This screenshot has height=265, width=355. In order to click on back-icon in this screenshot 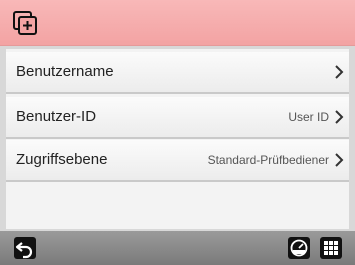, I will do `click(24, 250)`.